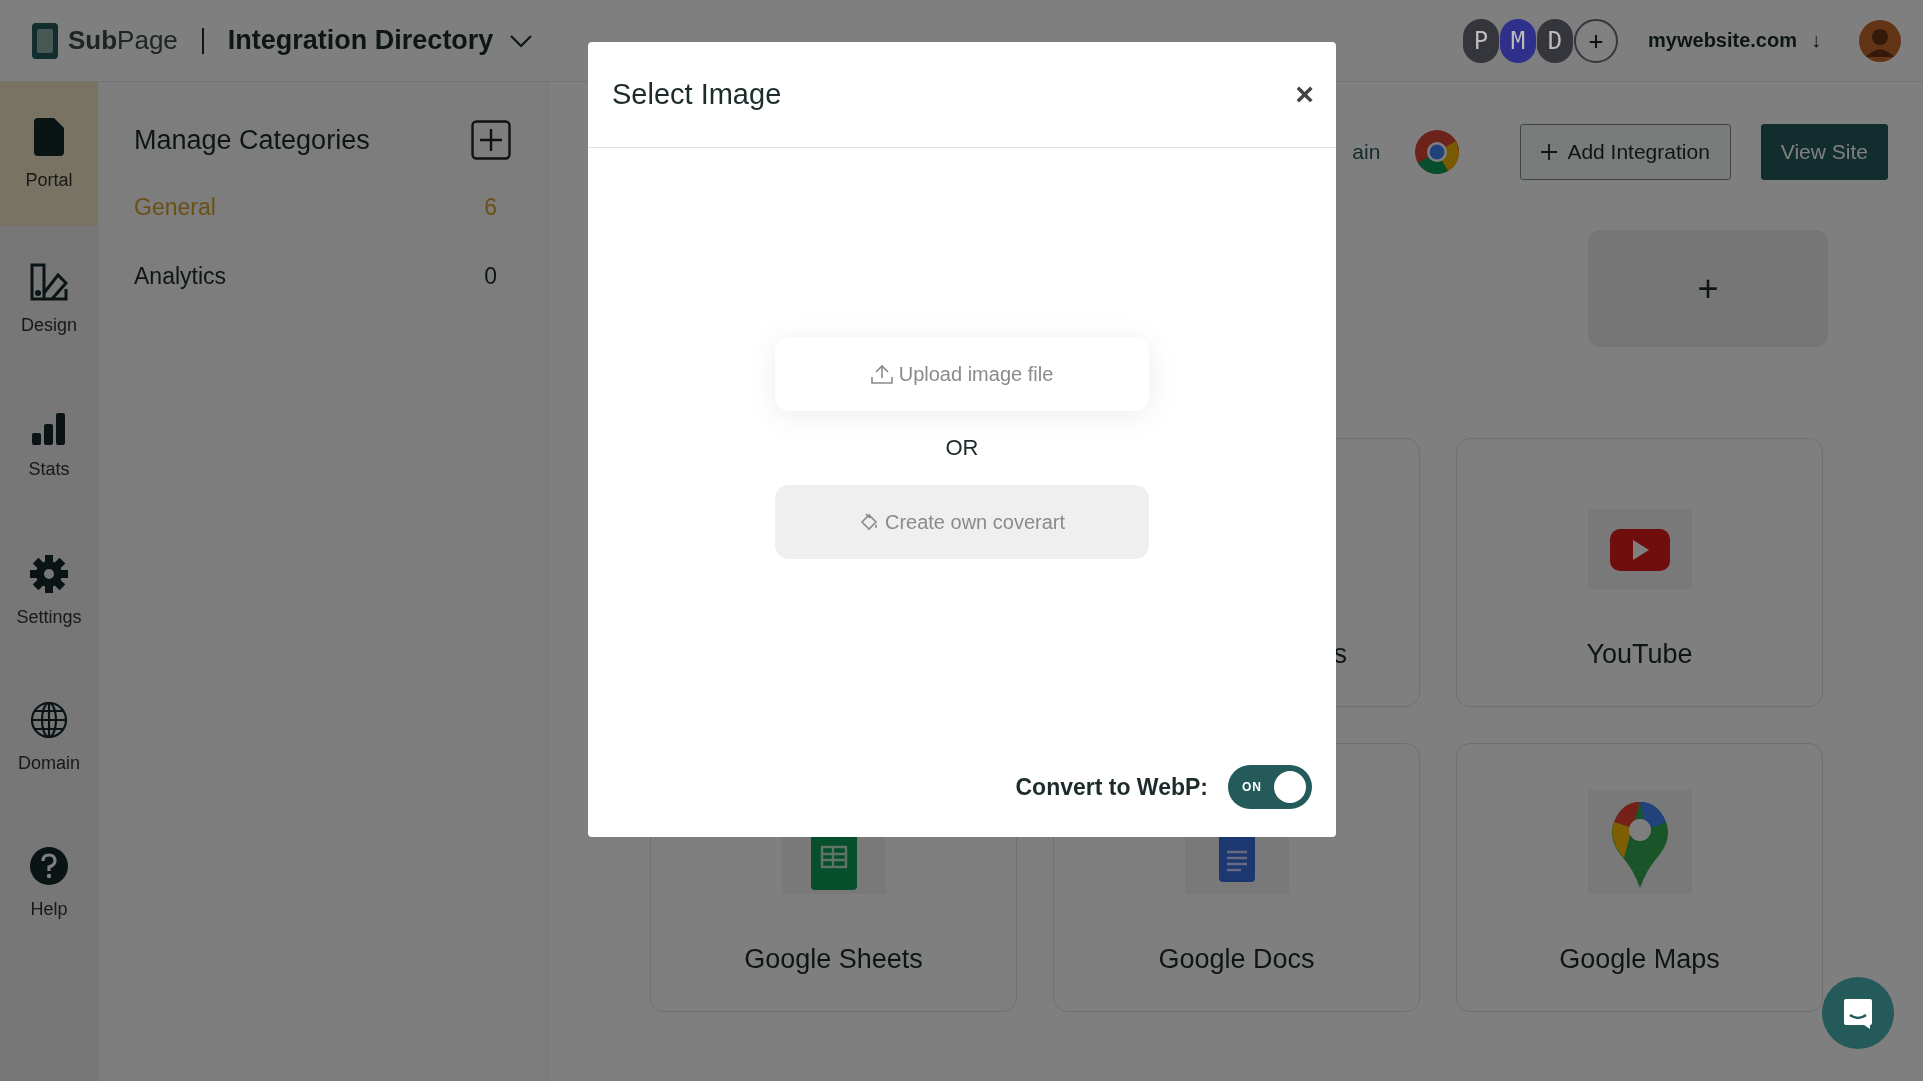 The height and width of the screenshot is (1081, 1923). What do you see at coordinates (1639, 959) in the screenshot?
I see `card-title: Google Maps` at bounding box center [1639, 959].